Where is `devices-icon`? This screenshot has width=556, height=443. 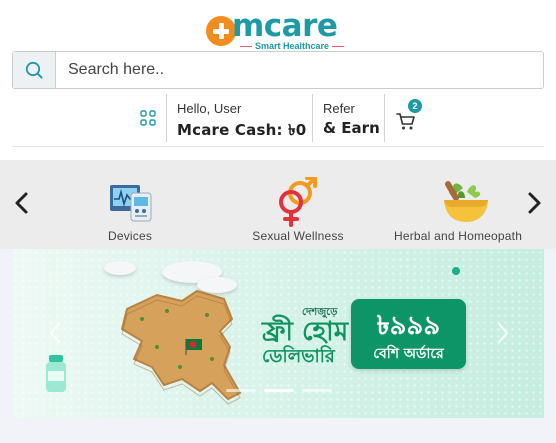 devices-icon is located at coordinates (131, 203).